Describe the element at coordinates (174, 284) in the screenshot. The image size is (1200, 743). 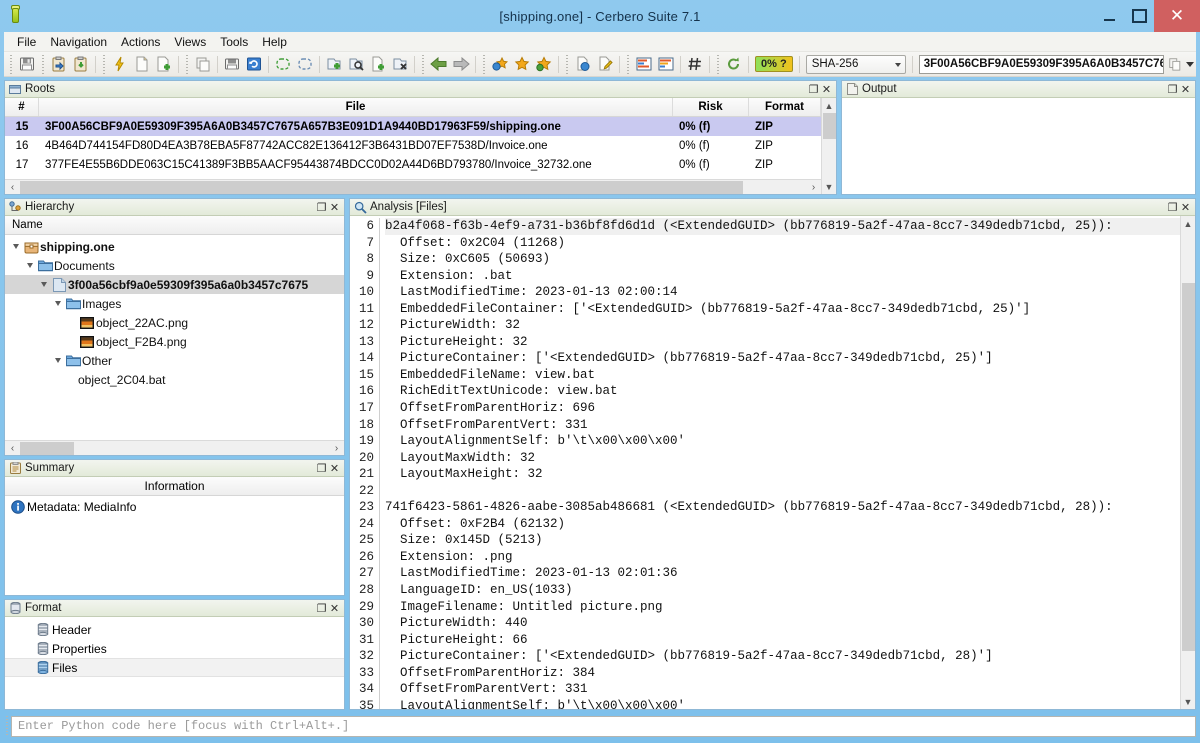
I see `tree-node-3f00a56cbf9a: 3f00a56cbf9a0e59309f395a6a0b3457c7675` at that location.